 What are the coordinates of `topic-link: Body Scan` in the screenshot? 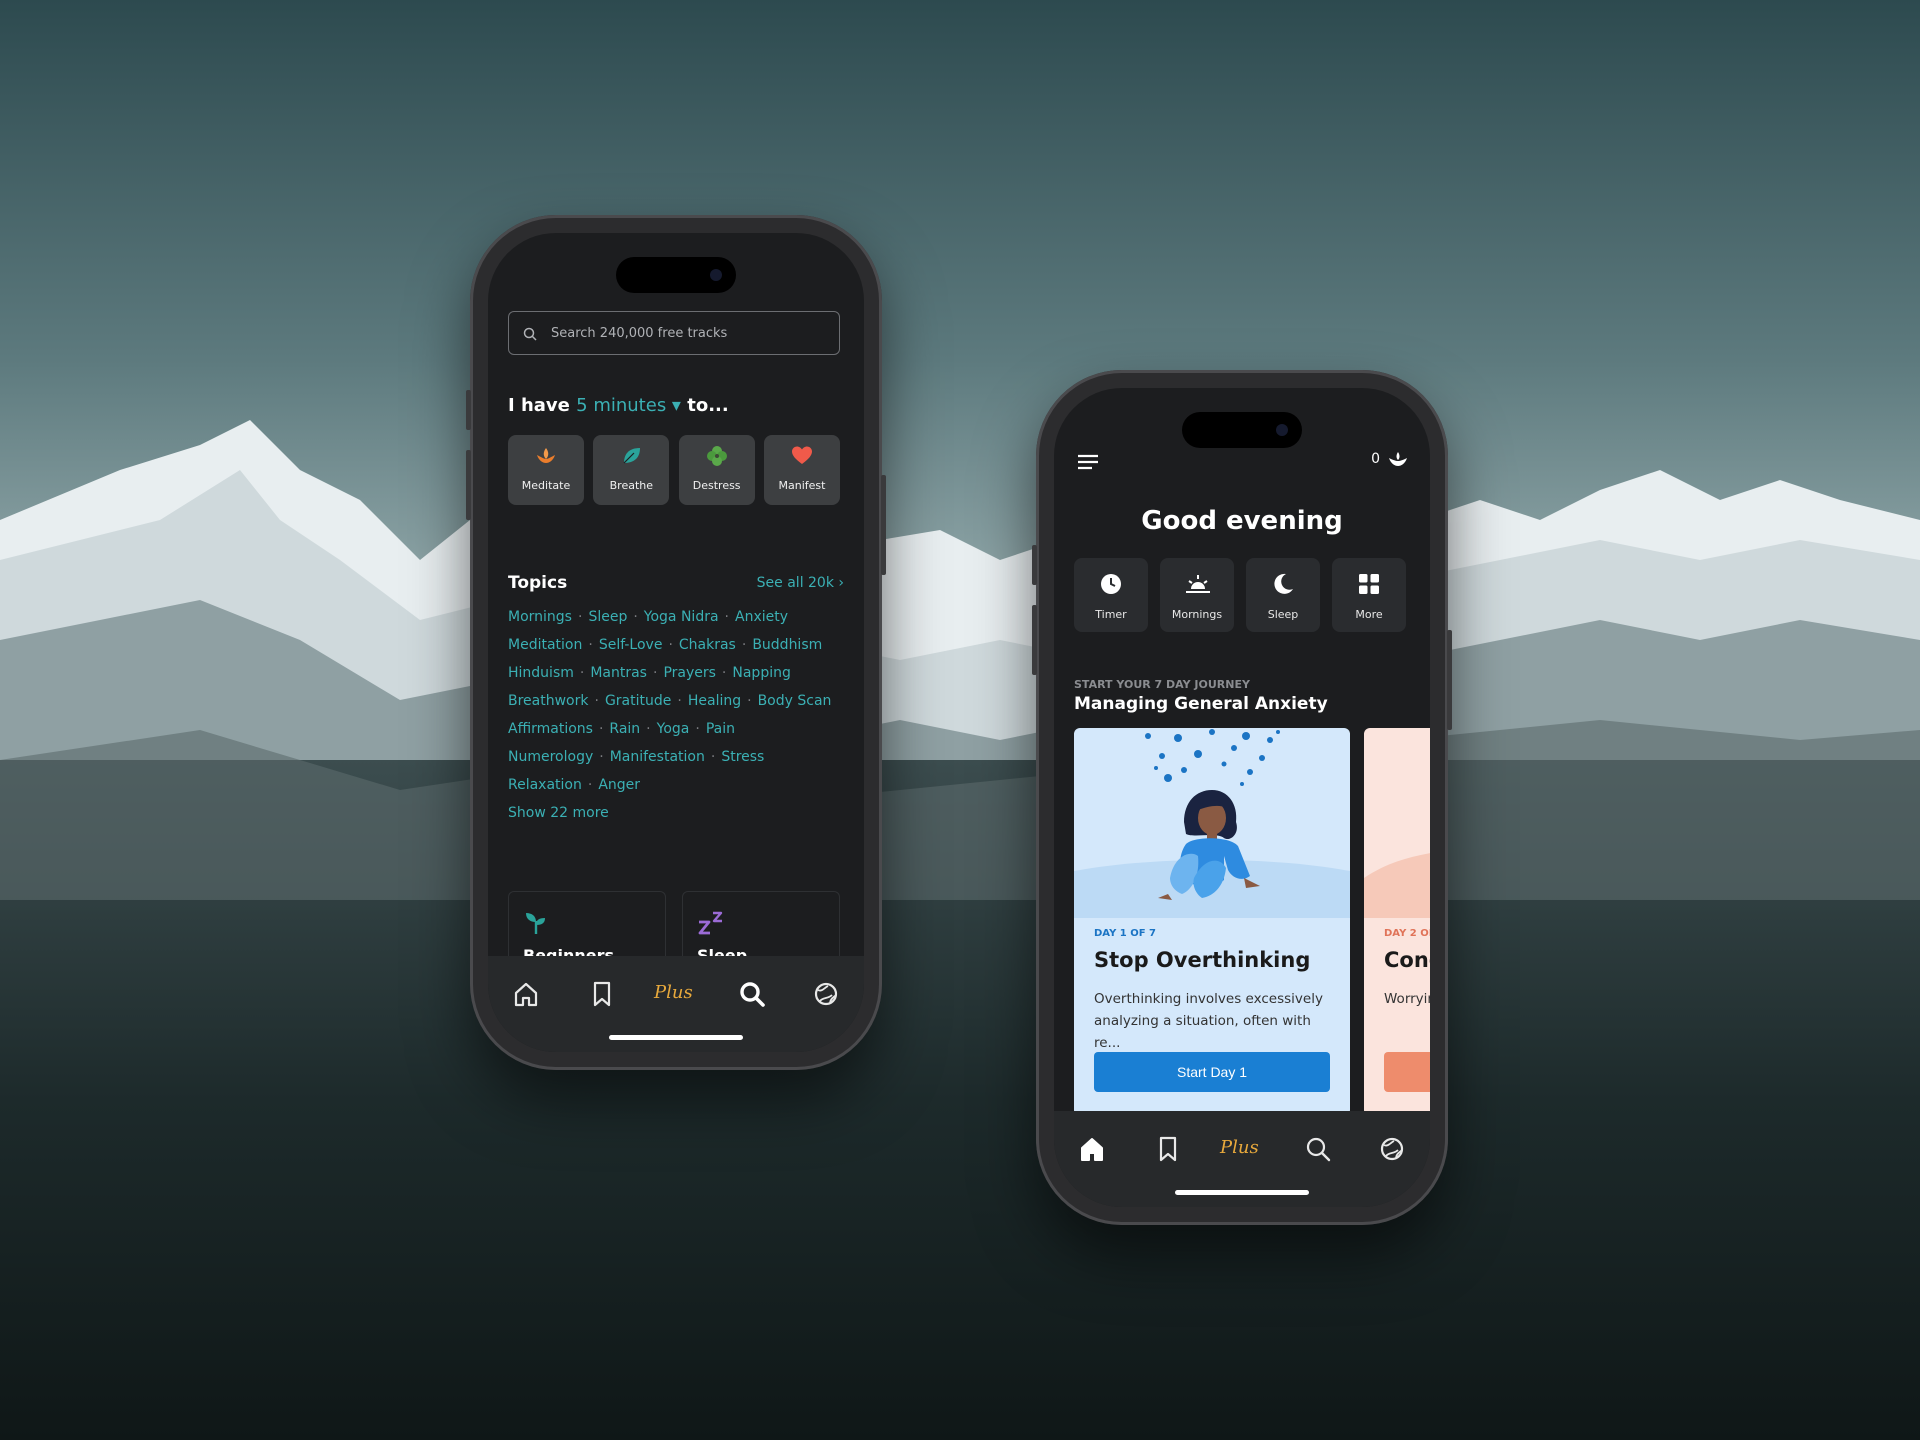 It's located at (795, 701).